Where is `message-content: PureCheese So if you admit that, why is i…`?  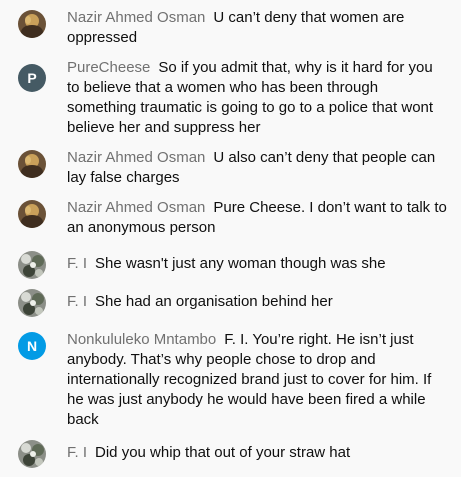
message-content: PureCheese So if you admit that, why is i… is located at coordinates (258, 98).